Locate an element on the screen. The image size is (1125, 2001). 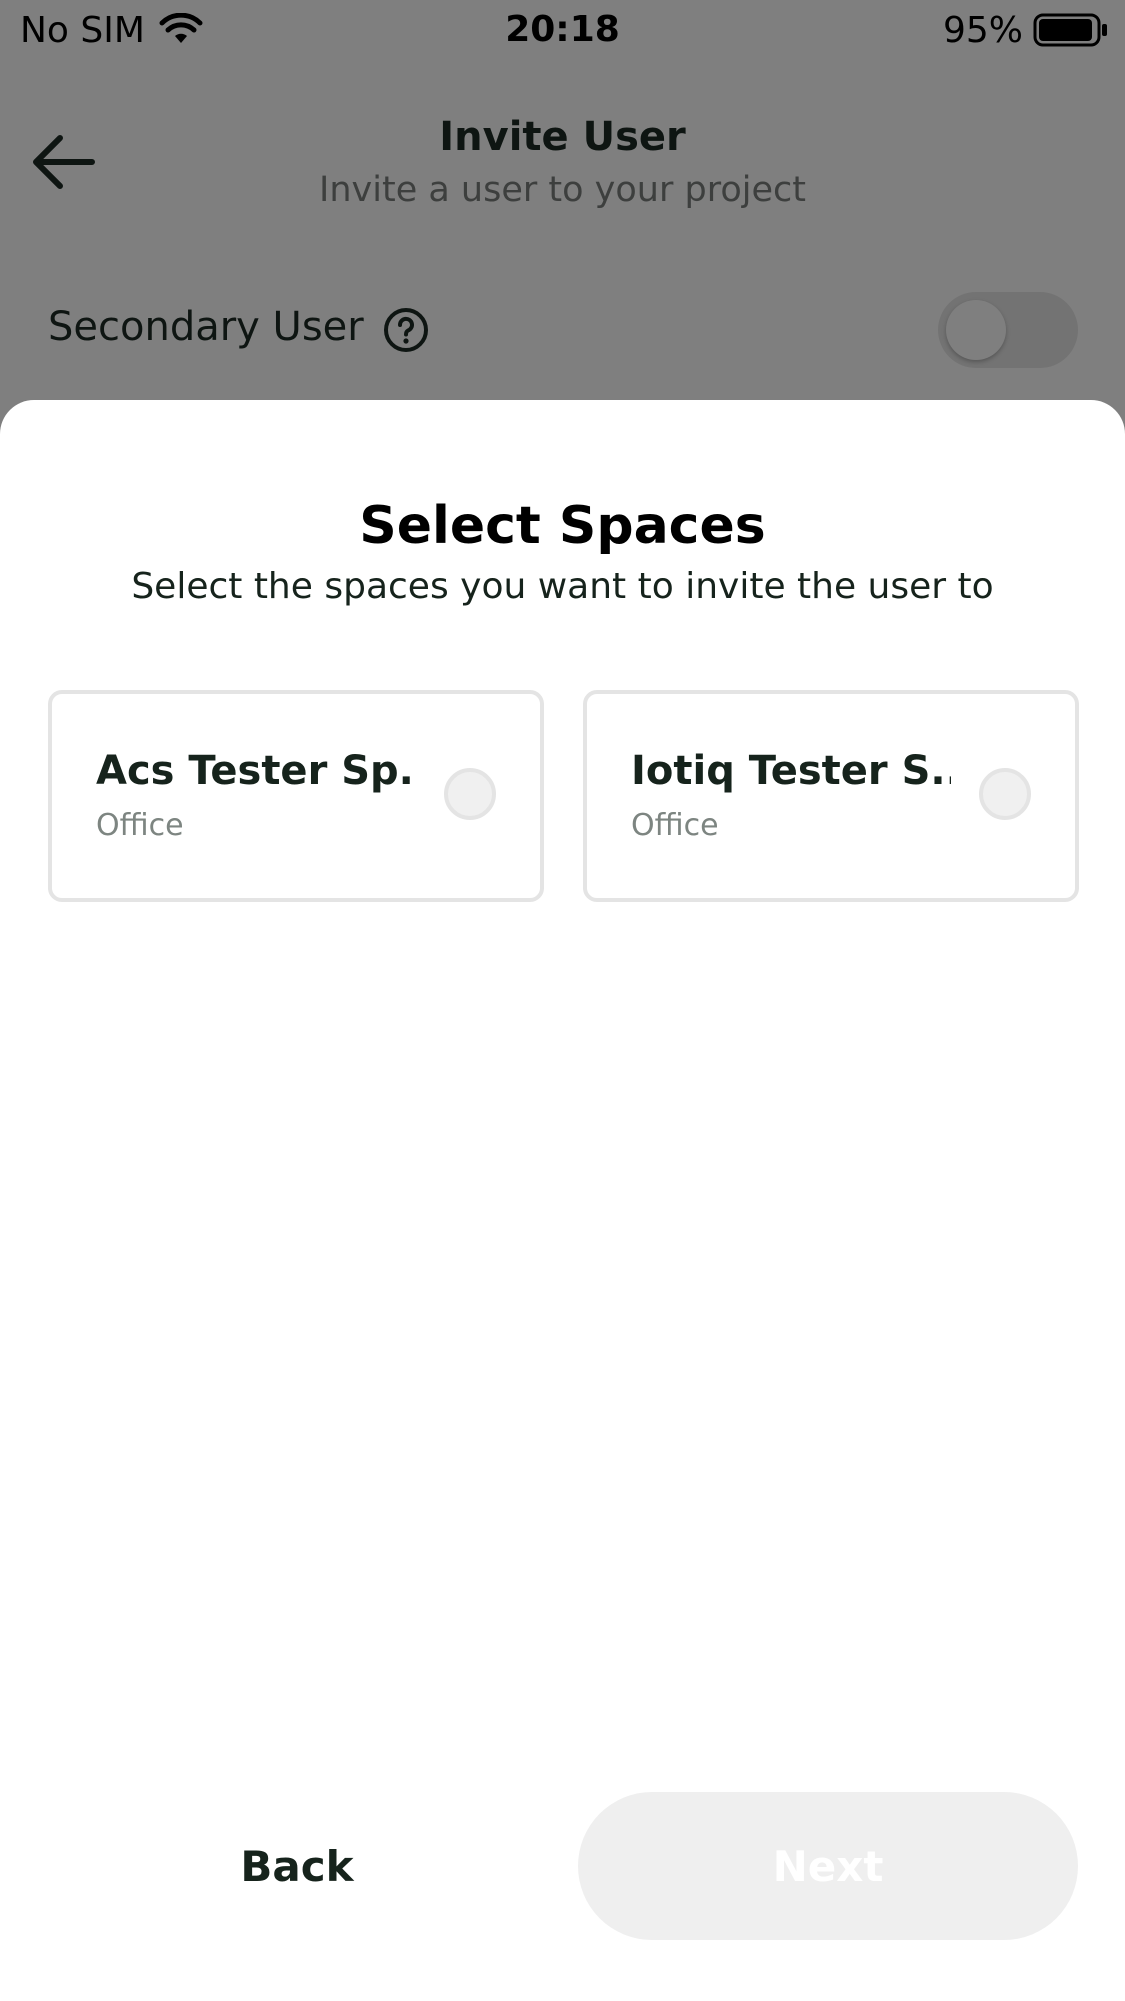
sheet-title: Select Spaces is located at coordinates (562, 526).